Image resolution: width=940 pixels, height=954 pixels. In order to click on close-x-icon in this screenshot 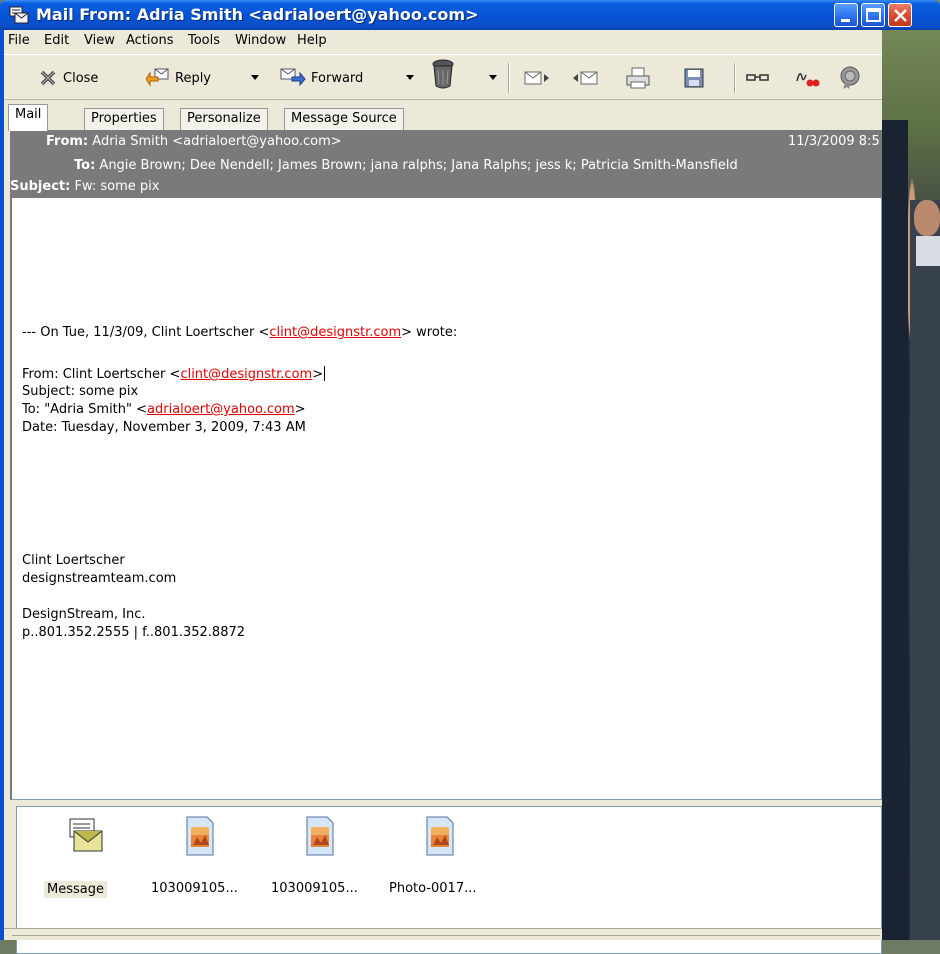, I will do `click(48, 78)`.